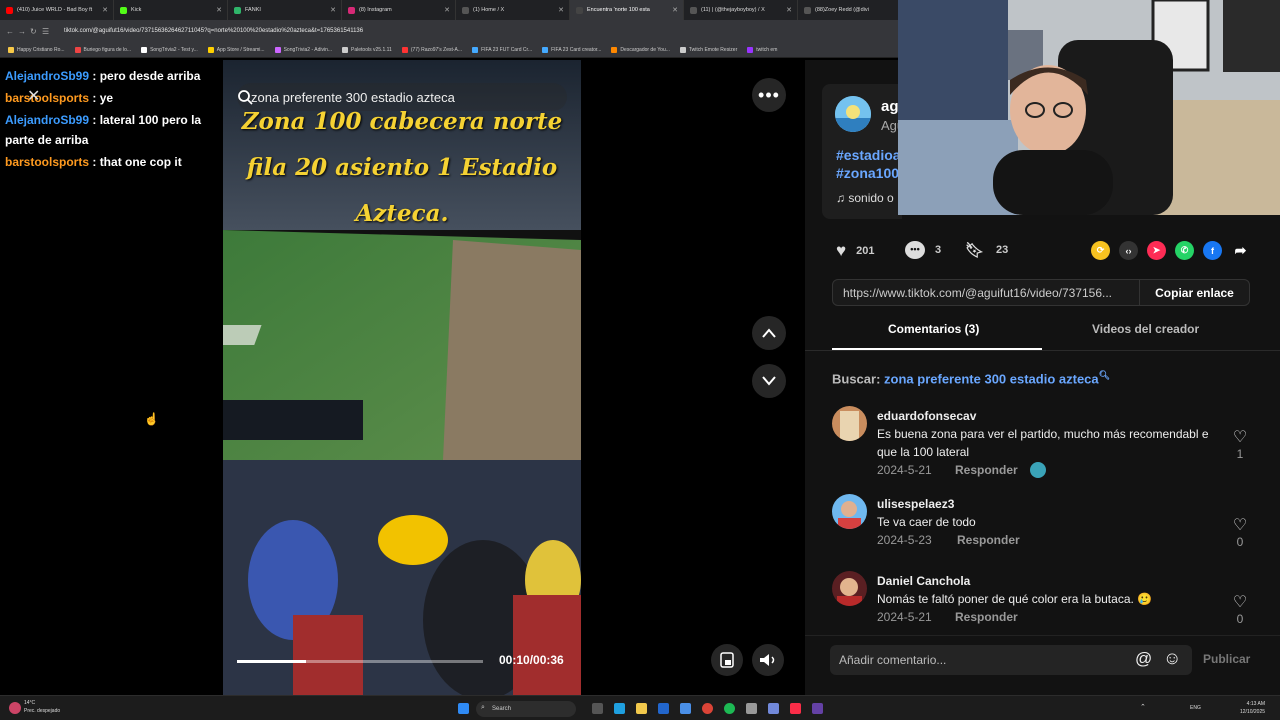 The image size is (1280, 720). Describe the element at coordinates (1240, 444) in the screenshot. I see `comment-like: ♡ 1` at that location.